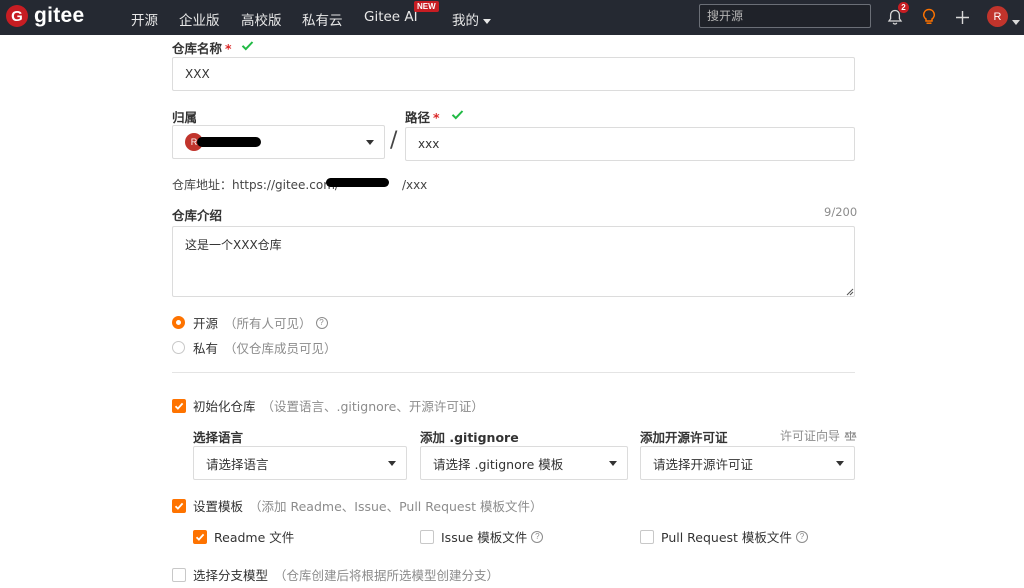 Image resolution: width=1024 pixels, height=588 pixels. Describe the element at coordinates (255, 185) in the screenshot. I see `repo-address-prefix: 仓库地址：https://gitee.com/` at that location.